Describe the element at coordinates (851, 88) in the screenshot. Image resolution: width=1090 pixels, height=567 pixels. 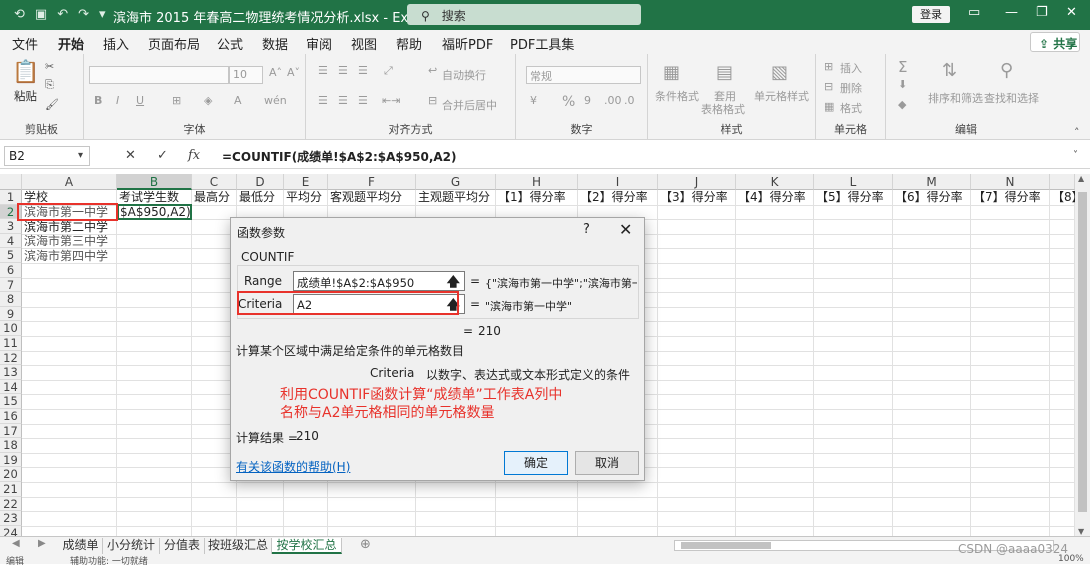
I see `delete-cells-label: 删除` at that location.